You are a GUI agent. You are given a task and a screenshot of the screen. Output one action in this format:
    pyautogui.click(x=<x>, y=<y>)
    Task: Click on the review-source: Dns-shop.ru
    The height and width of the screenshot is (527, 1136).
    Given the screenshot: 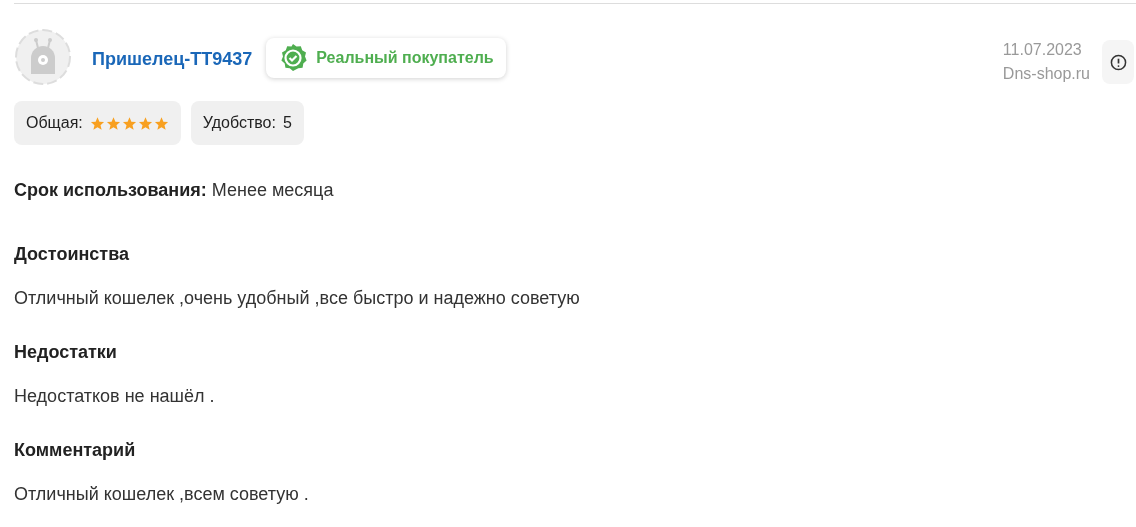 What is the action you would take?
    pyautogui.click(x=1046, y=74)
    